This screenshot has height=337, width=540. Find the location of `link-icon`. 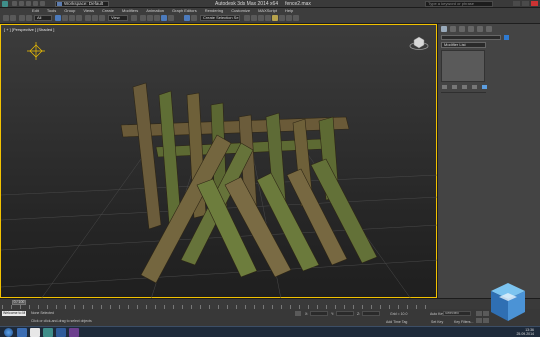

link-icon is located at coordinates (22, 18).